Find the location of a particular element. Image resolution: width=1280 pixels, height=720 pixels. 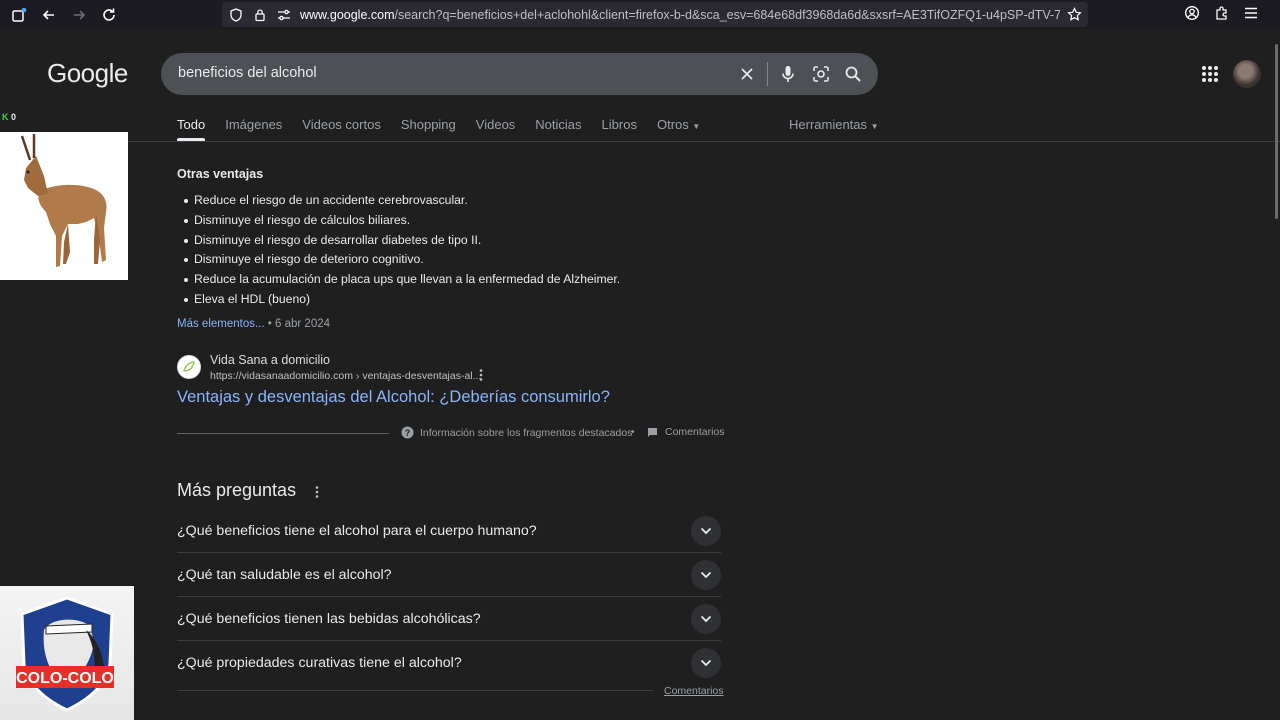

tab-videos-cortos: Videos cortos is located at coordinates (341, 127).